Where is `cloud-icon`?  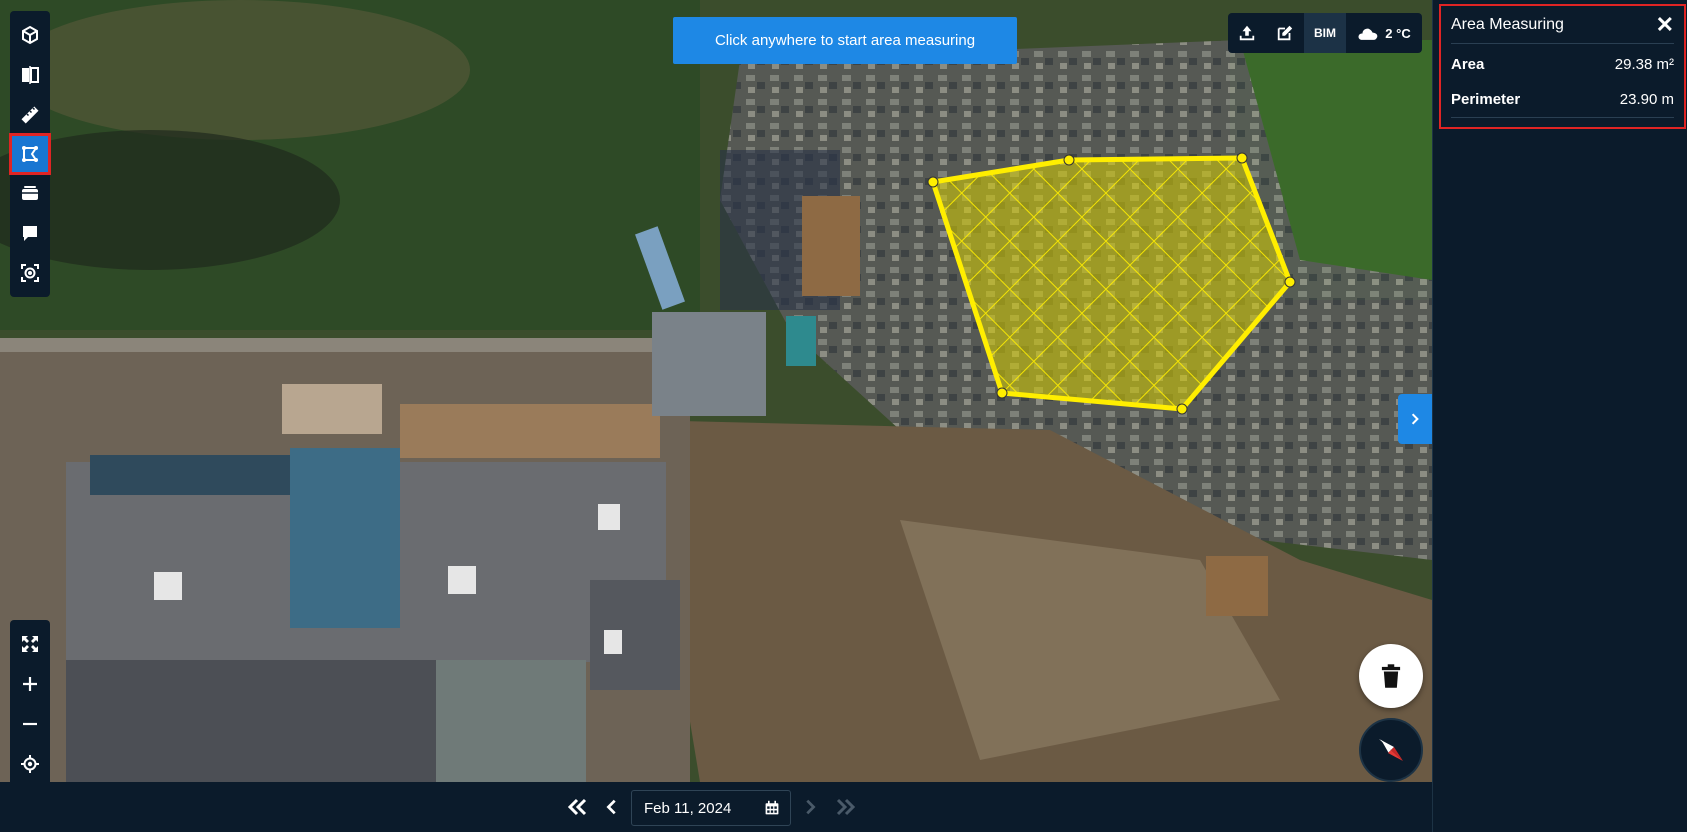
cloud-icon is located at coordinates (1368, 34).